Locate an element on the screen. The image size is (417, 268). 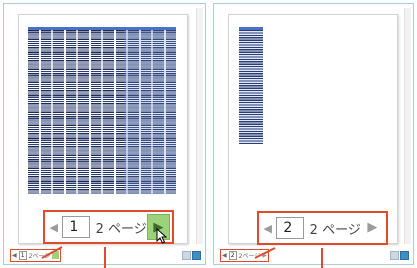
status-page-field: 2 is located at coordinates (232, 255).